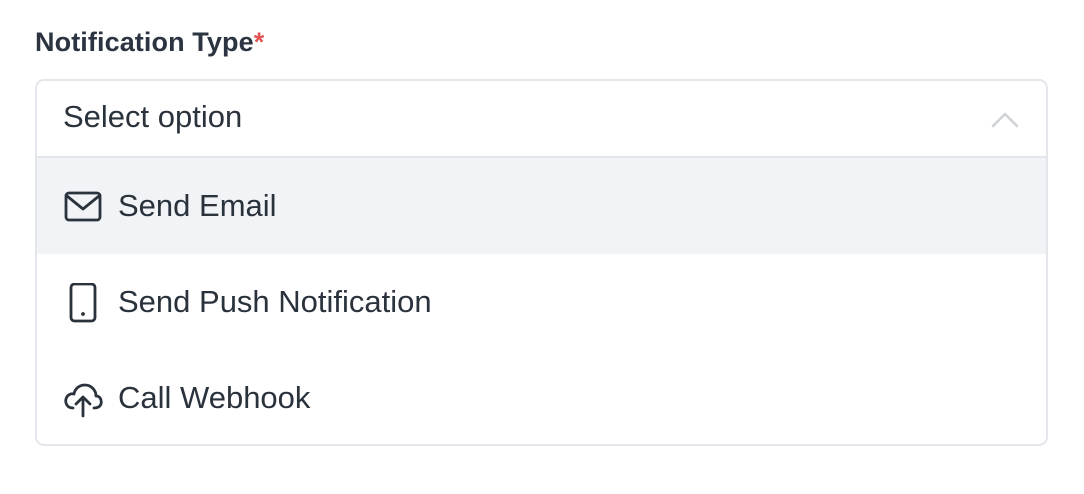  Describe the element at coordinates (275, 301) in the screenshot. I see `option-label: Send Push Notification` at that location.